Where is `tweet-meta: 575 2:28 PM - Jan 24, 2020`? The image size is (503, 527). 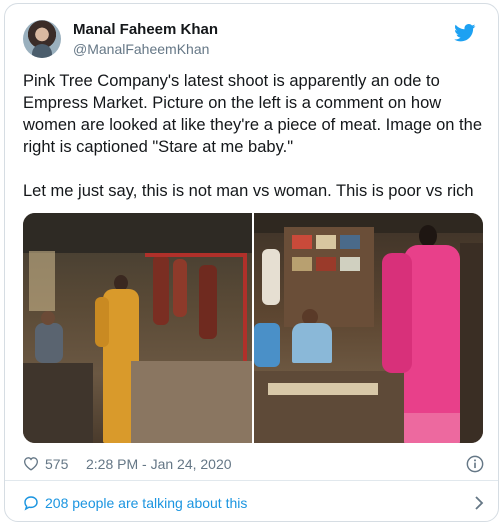 tweet-meta: 575 2:28 PM - Jan 24, 2020 is located at coordinates (255, 464).